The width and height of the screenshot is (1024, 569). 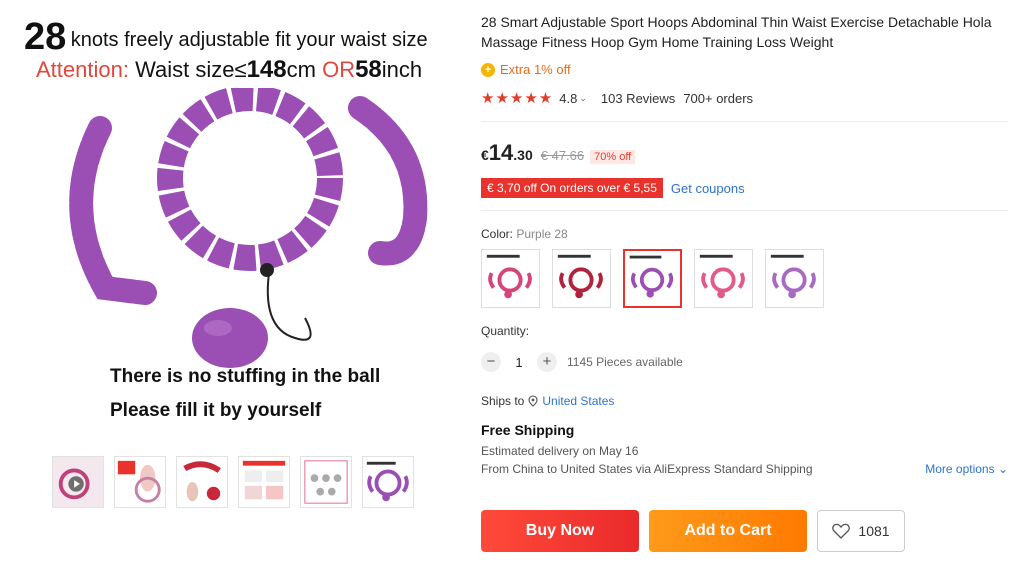 I want to click on thumbnail-video, so click(x=78, y=482).